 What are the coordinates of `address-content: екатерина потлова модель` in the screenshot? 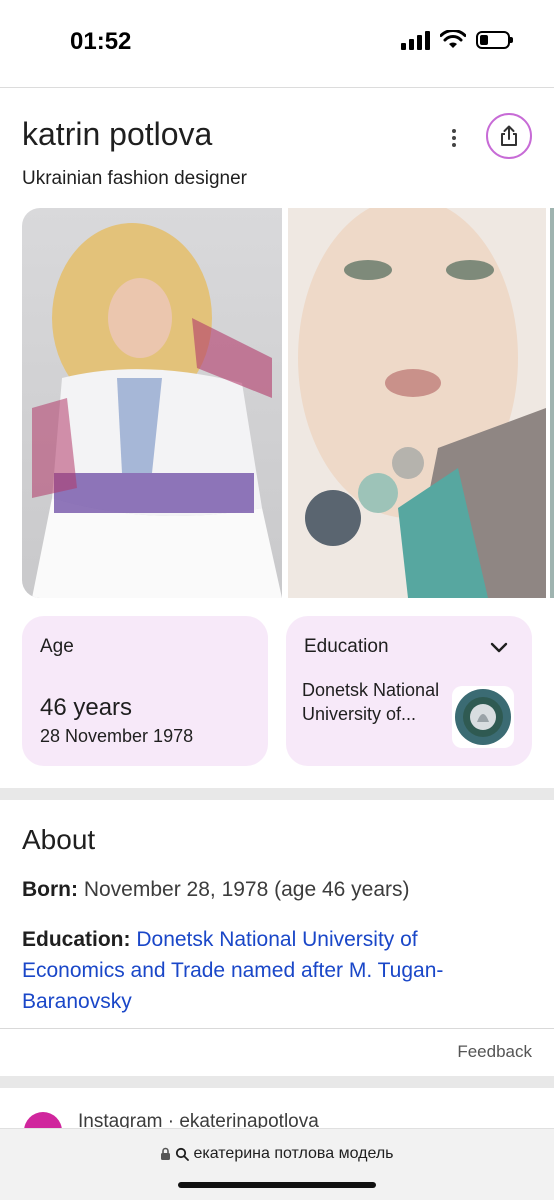 It's located at (277, 1154).